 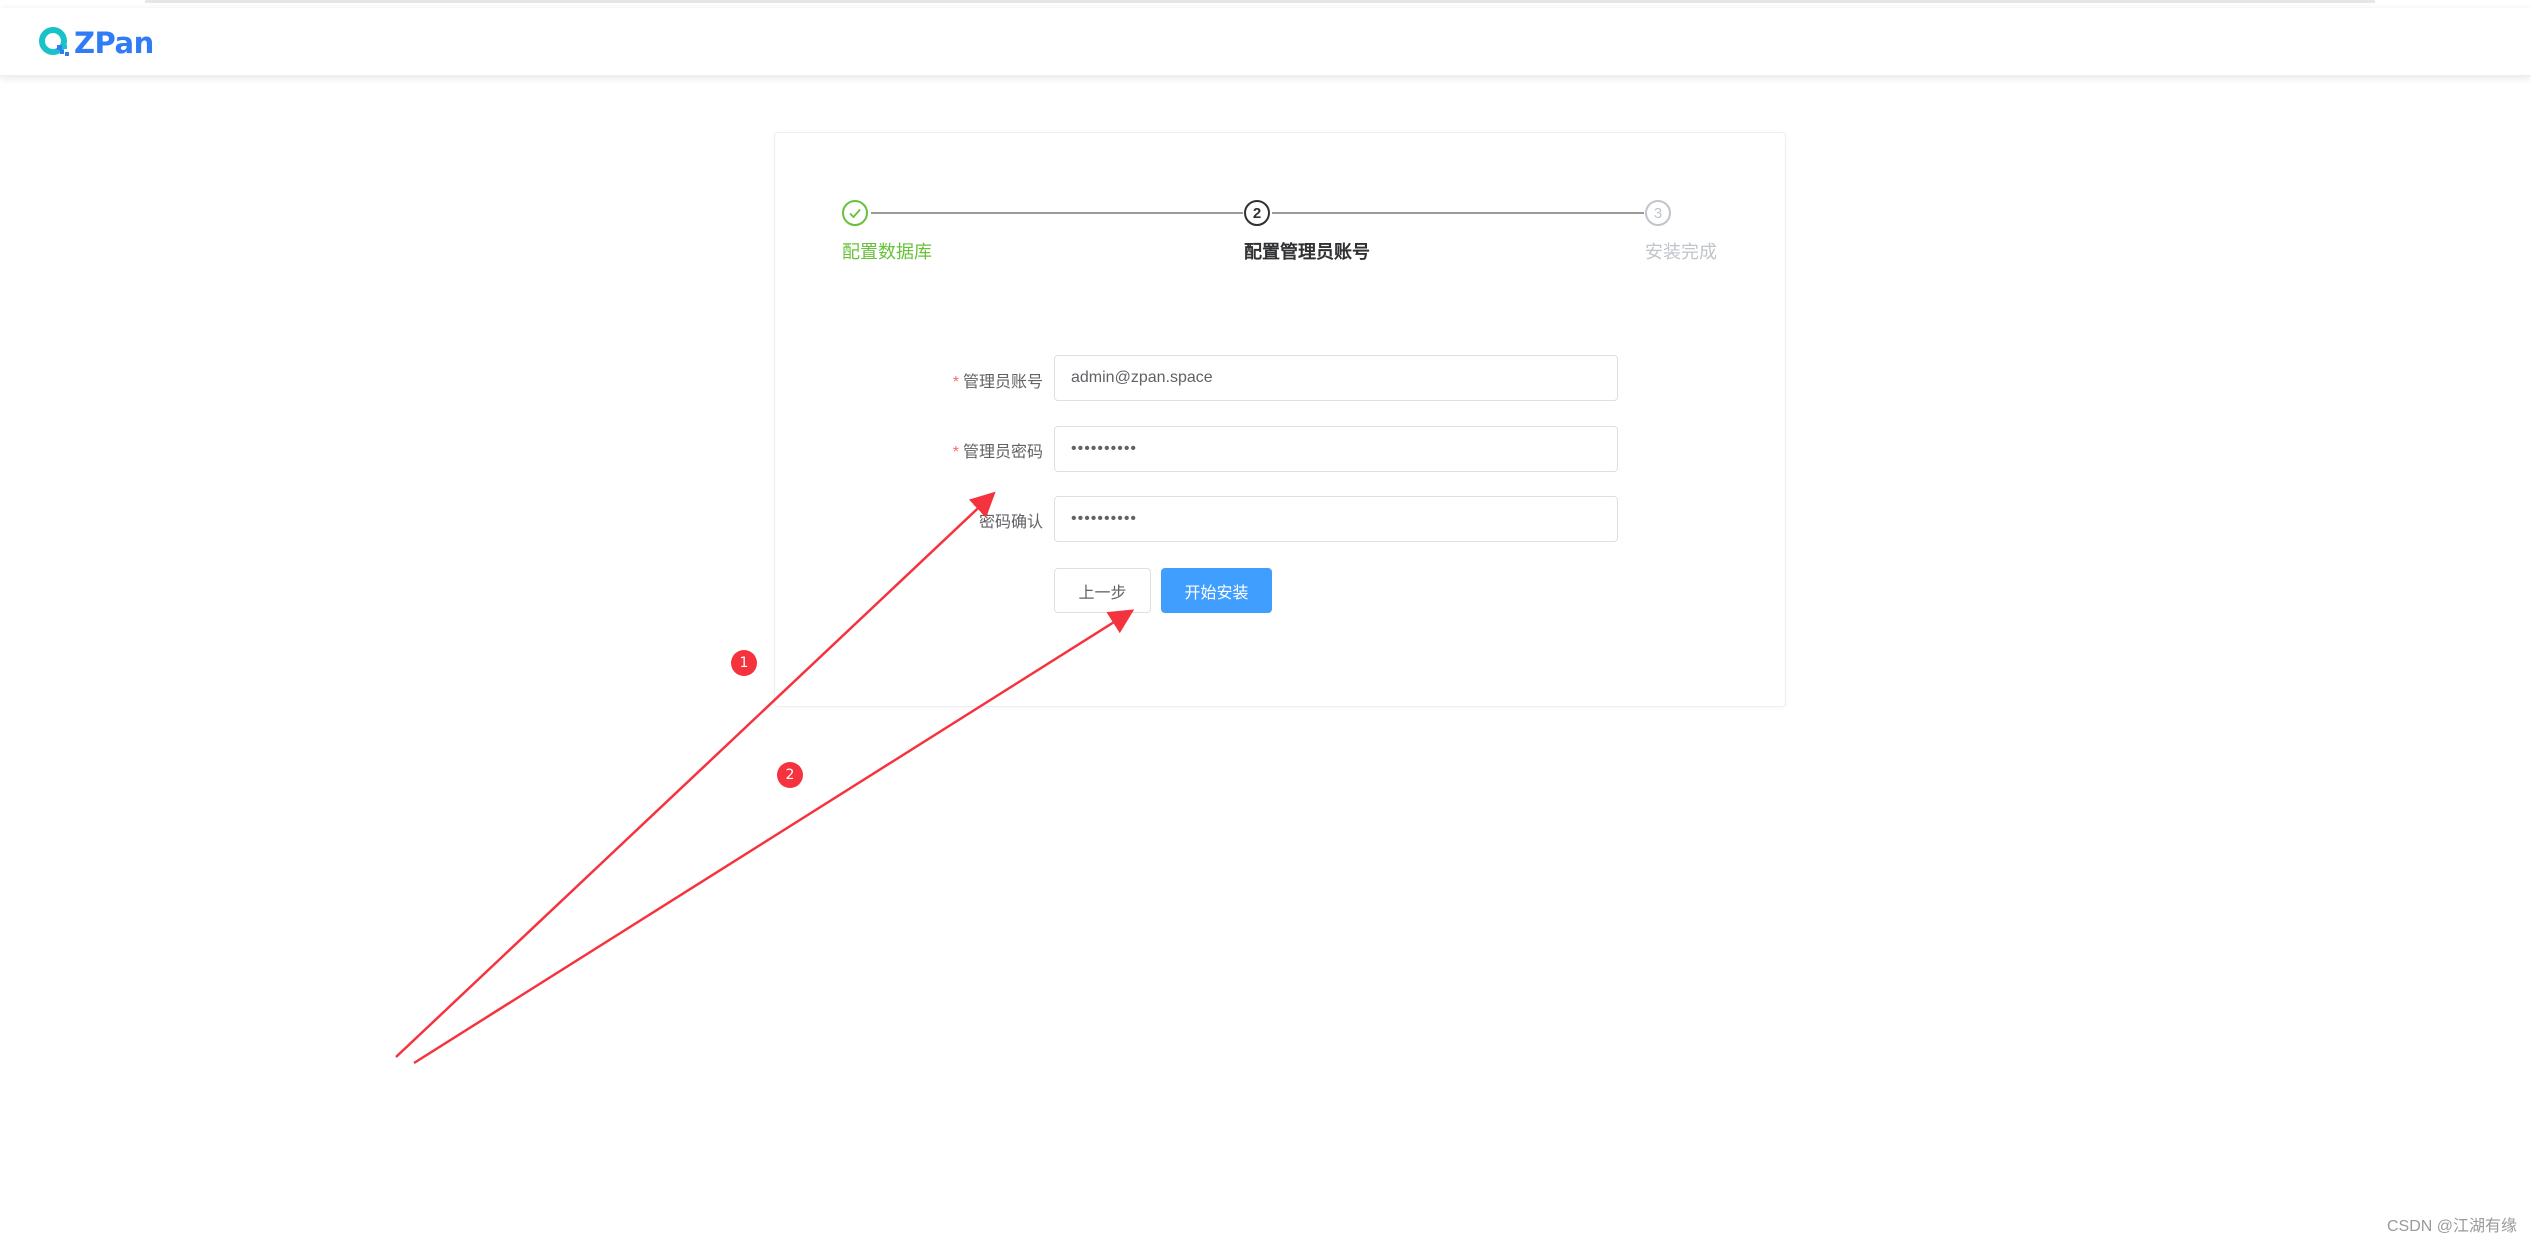 I want to click on start-install-button: 开始安装, so click(x=1216, y=590).